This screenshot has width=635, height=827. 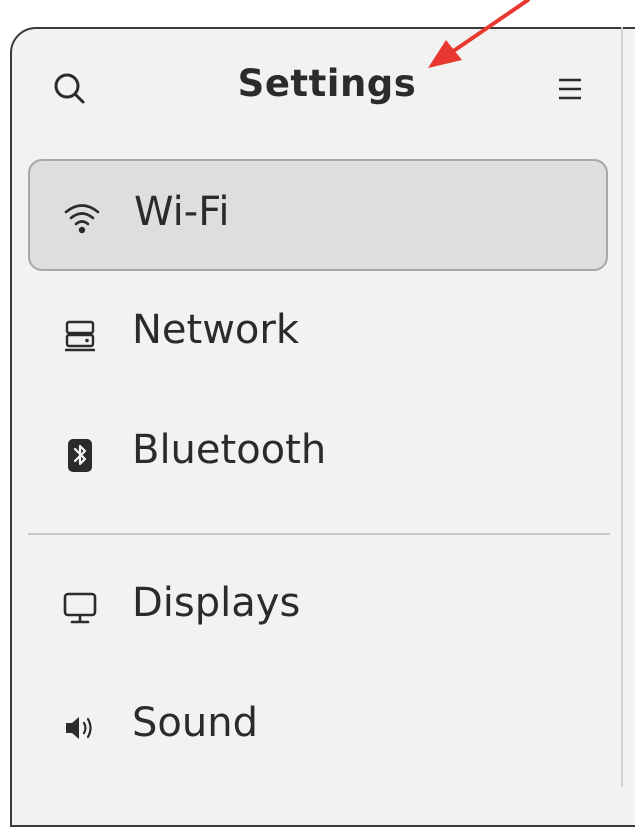 What do you see at coordinates (229, 450) in the screenshot?
I see `sidebar-item-label: Bluetooth` at bounding box center [229, 450].